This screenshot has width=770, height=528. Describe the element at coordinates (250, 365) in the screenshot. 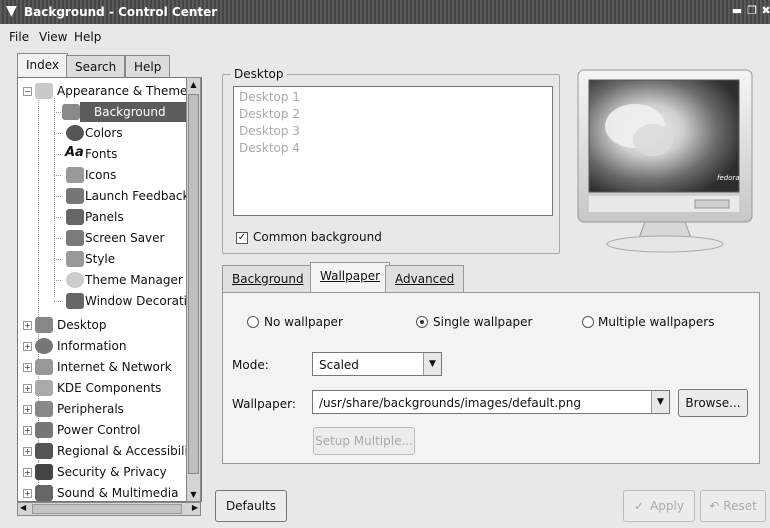

I see `mode-label: Mode:` at that location.